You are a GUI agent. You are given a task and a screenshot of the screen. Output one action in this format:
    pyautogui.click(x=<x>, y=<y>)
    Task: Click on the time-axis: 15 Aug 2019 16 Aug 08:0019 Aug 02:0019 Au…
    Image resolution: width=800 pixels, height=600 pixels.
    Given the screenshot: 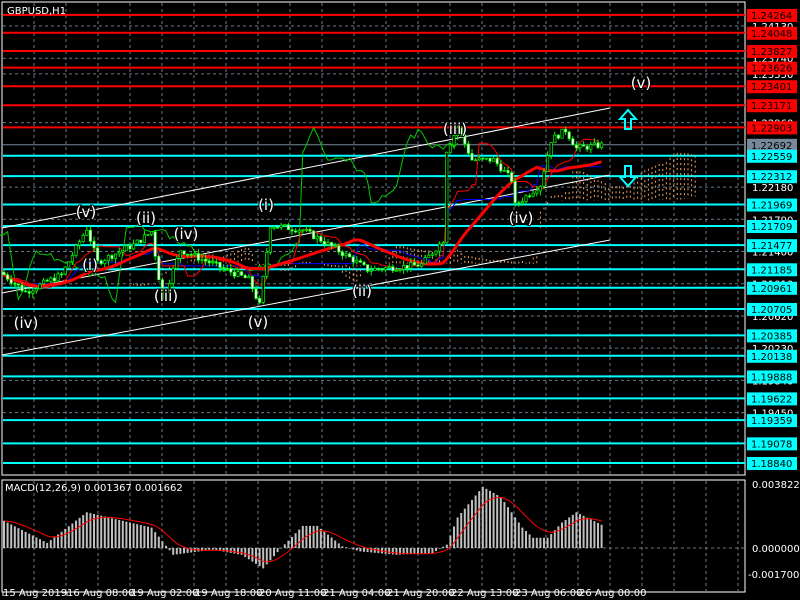 What is the action you would take?
    pyautogui.click(x=324, y=593)
    